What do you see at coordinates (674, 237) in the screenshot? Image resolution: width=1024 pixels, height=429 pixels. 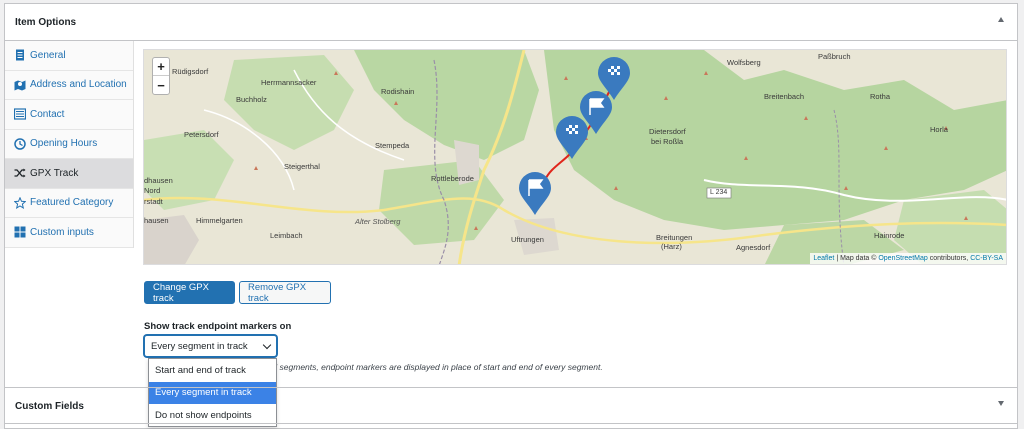 I see `place-label: Breitungen` at bounding box center [674, 237].